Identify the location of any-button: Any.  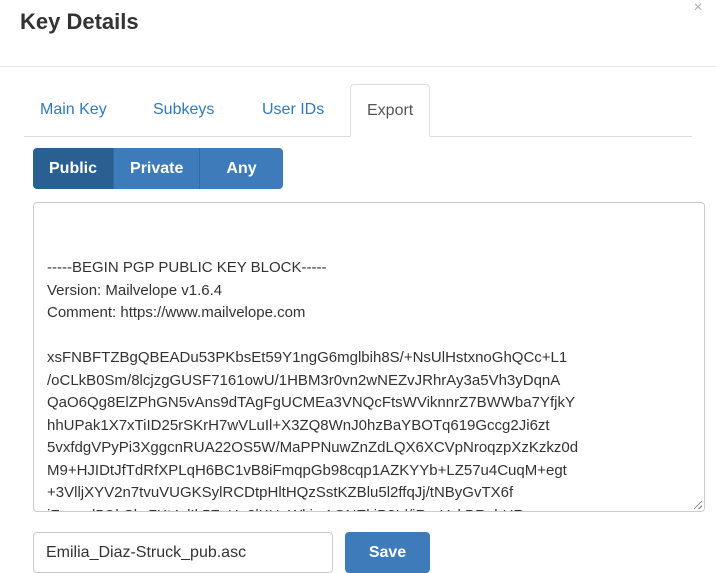
(241, 168).